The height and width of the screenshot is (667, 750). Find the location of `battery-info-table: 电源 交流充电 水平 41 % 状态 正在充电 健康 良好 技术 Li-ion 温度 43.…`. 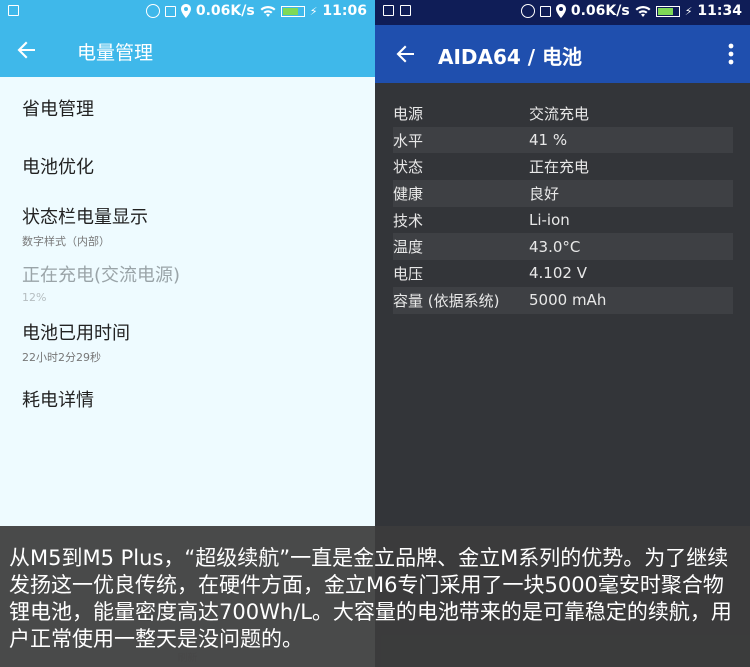

battery-info-table: 电源 交流充电 水平 41 % 状态 正在充电 健康 良好 技术 Li-ion 温度 43.… is located at coordinates (563, 207).